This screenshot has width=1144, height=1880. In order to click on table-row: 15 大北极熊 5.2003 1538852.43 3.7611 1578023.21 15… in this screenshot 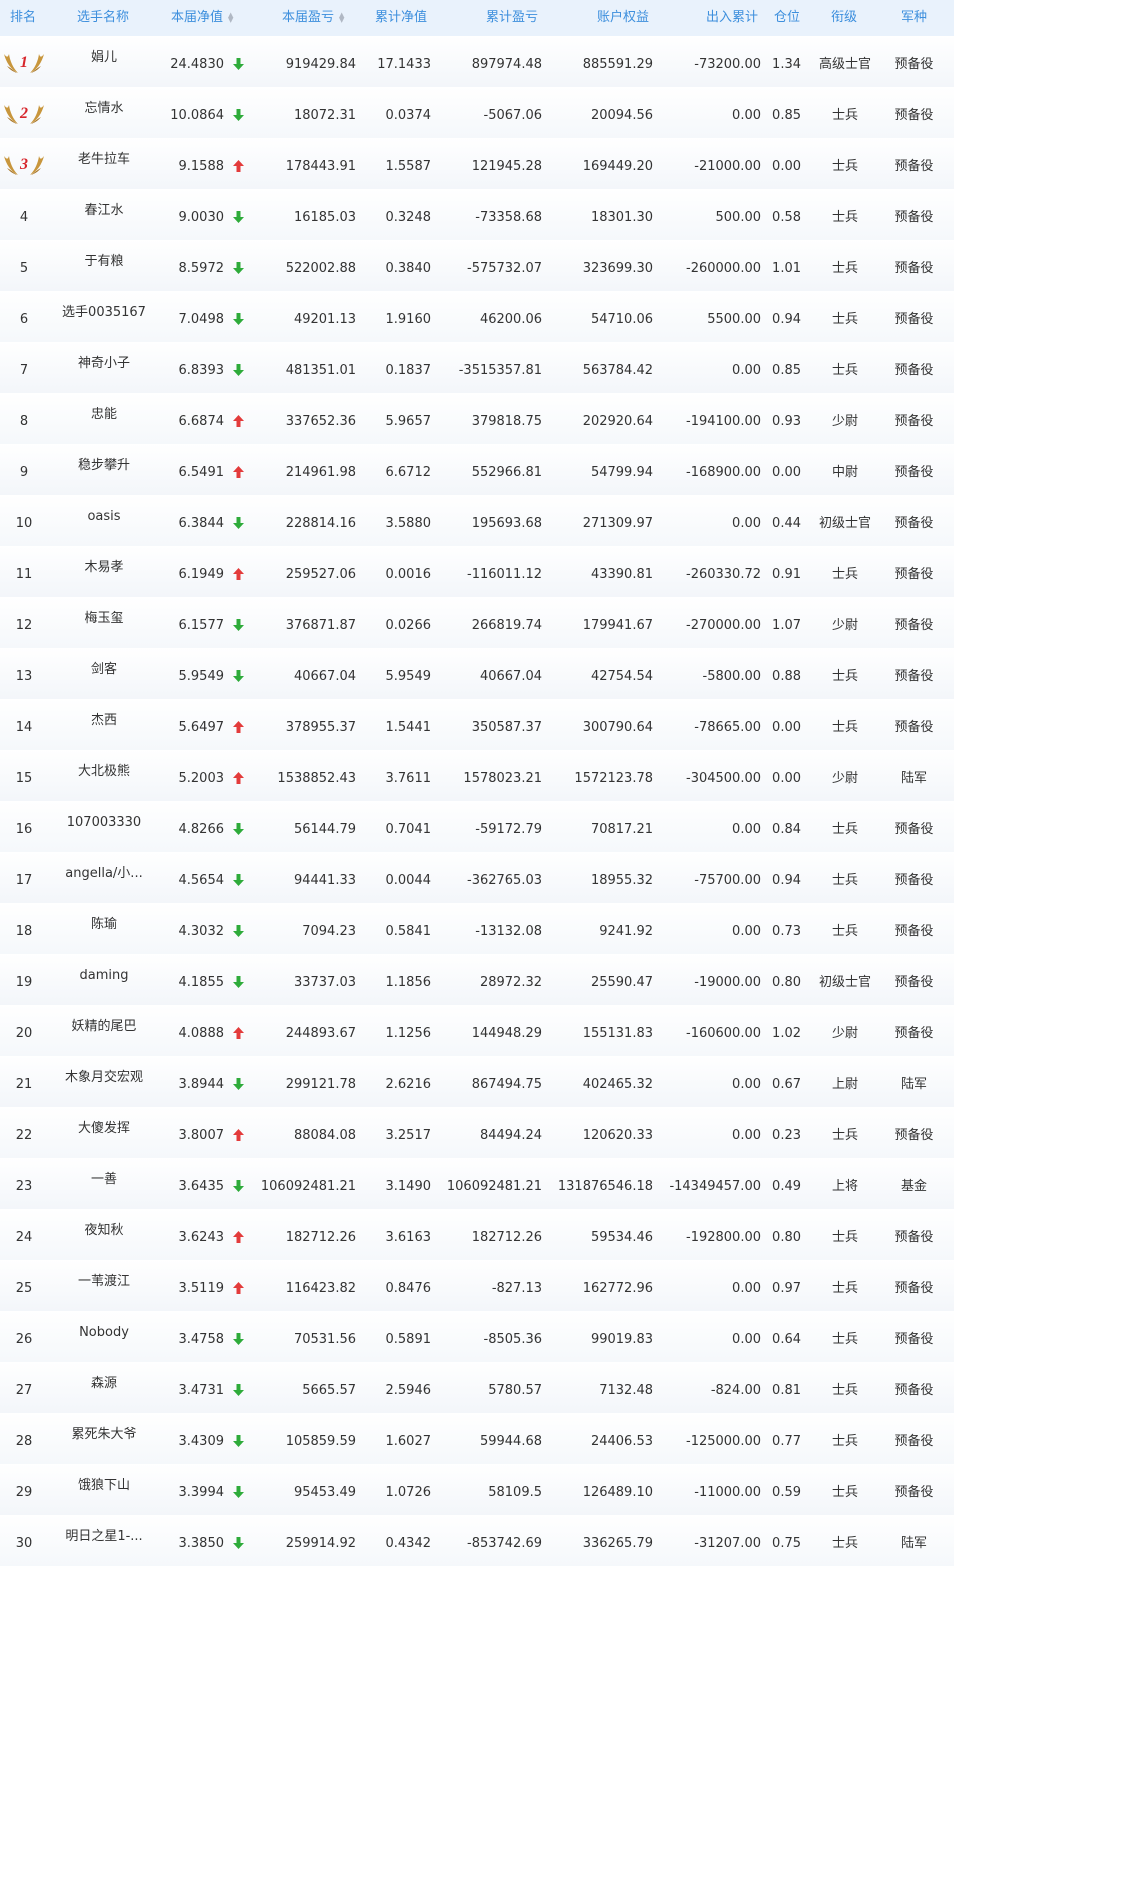, I will do `click(477, 775)`.